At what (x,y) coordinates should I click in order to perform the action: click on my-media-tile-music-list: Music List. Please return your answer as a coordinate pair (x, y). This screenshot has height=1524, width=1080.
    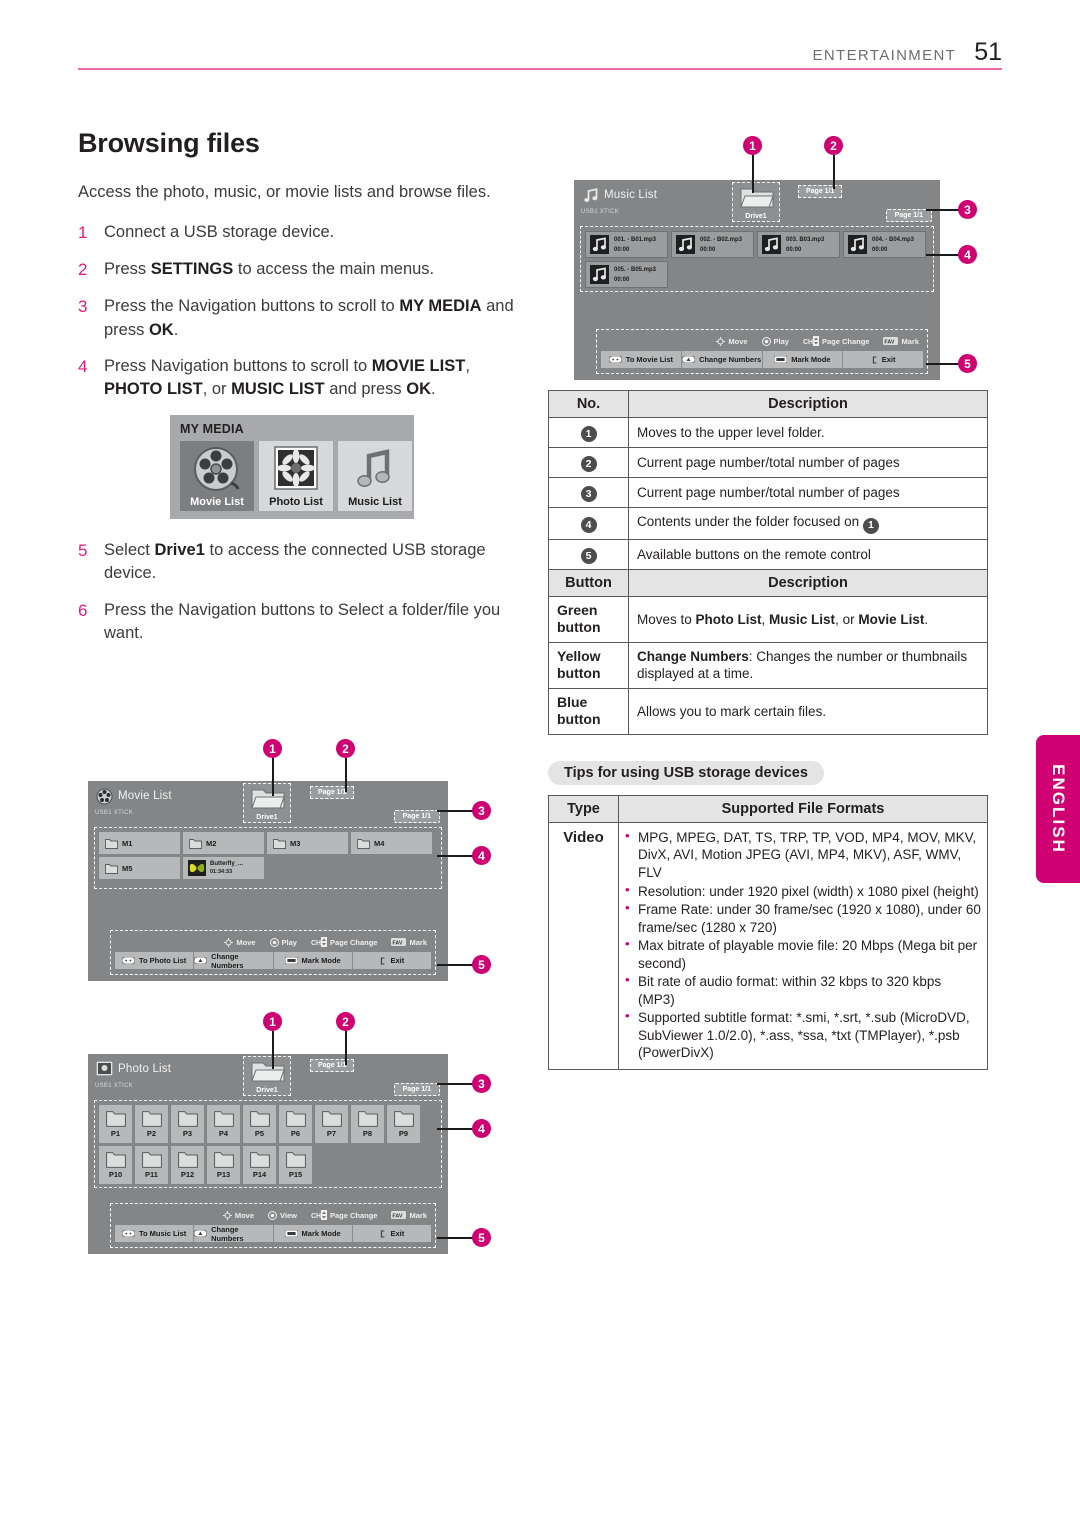
    Looking at the image, I should click on (375, 475).